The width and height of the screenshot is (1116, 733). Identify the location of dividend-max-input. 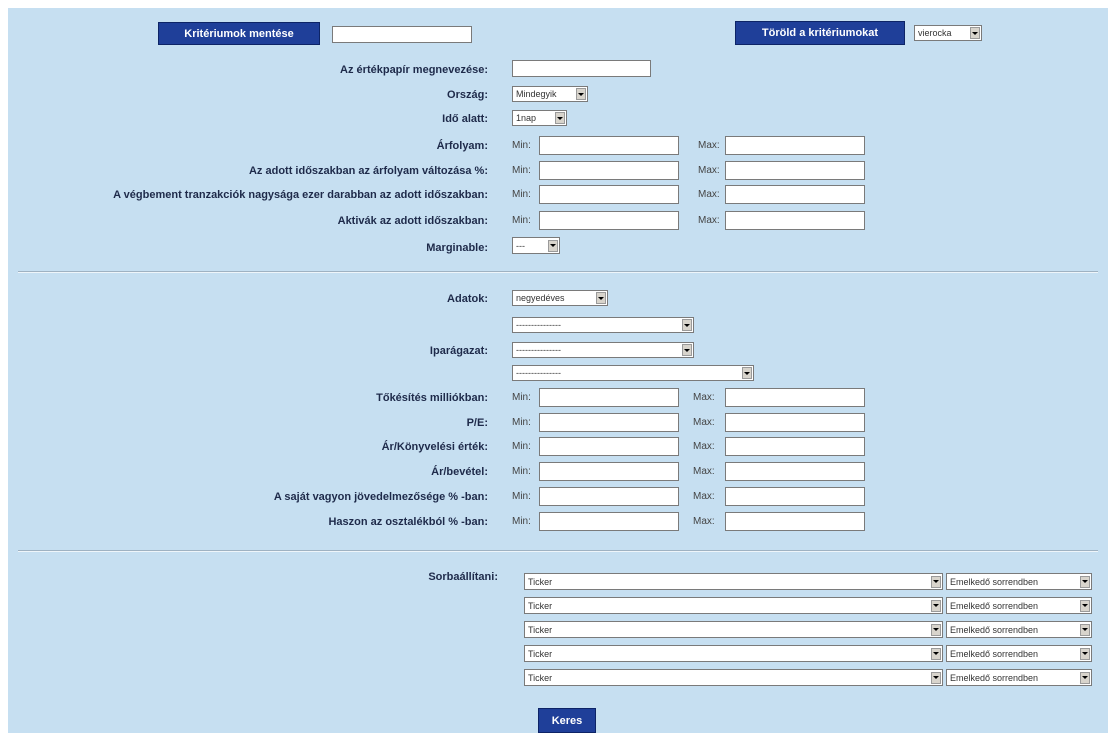
(795, 521).